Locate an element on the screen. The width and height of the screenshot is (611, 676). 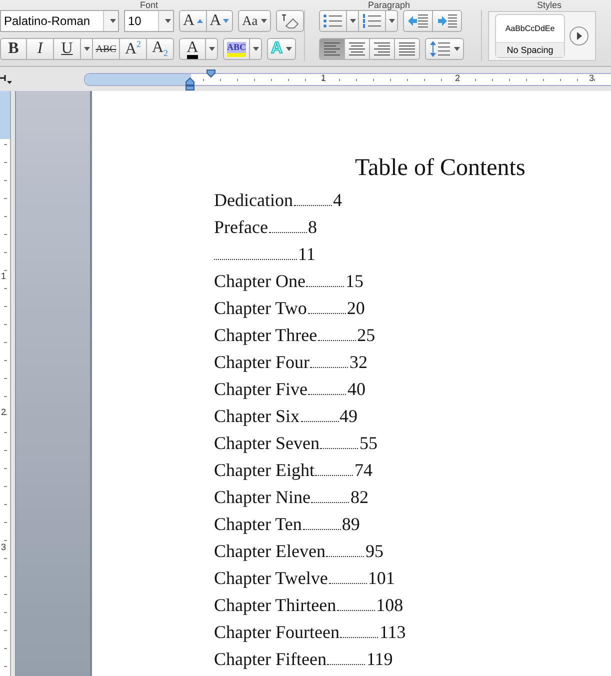
change-case-button: Aa is located at coordinates (254, 21).